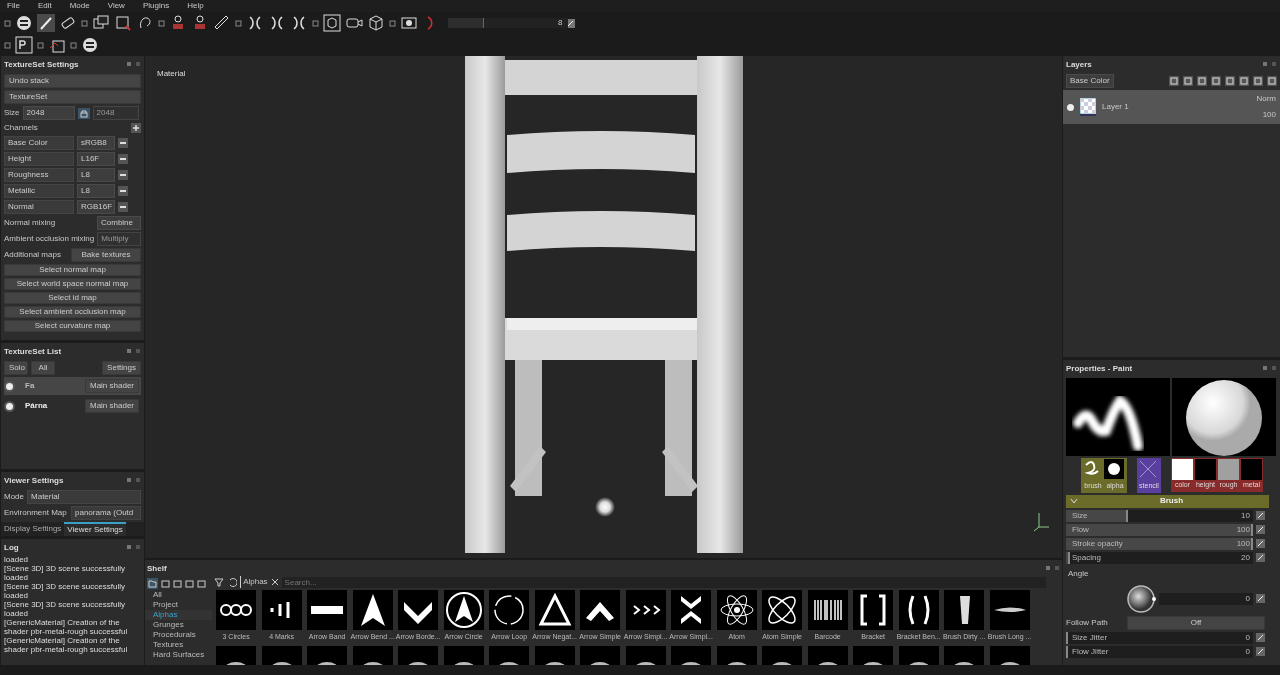 The image size is (1280, 675). I want to click on channel-name-field: Metallic, so click(39, 191).